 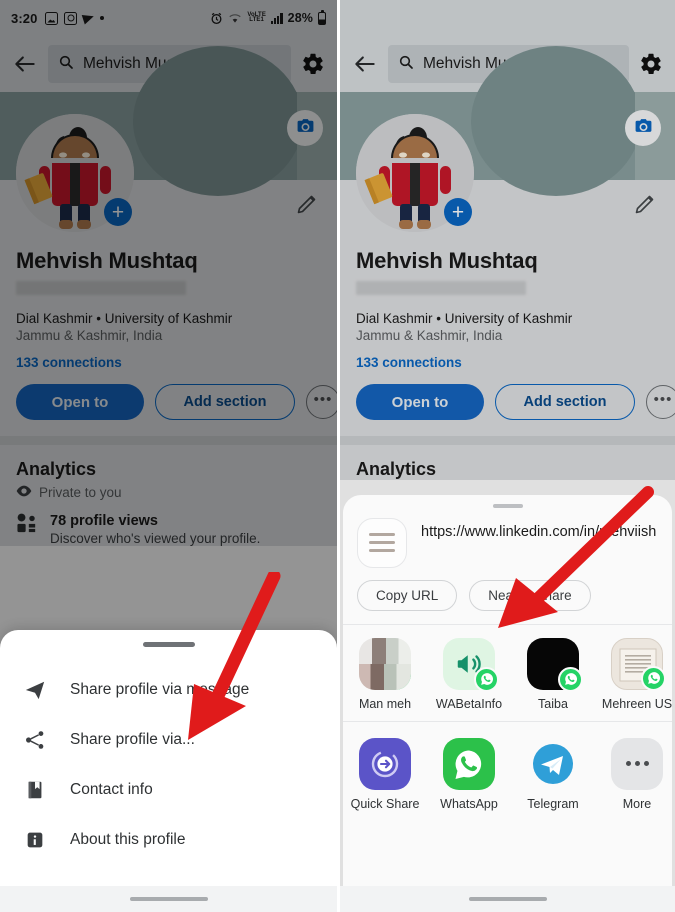 I want to click on photo-icon, so click(x=52, y=18).